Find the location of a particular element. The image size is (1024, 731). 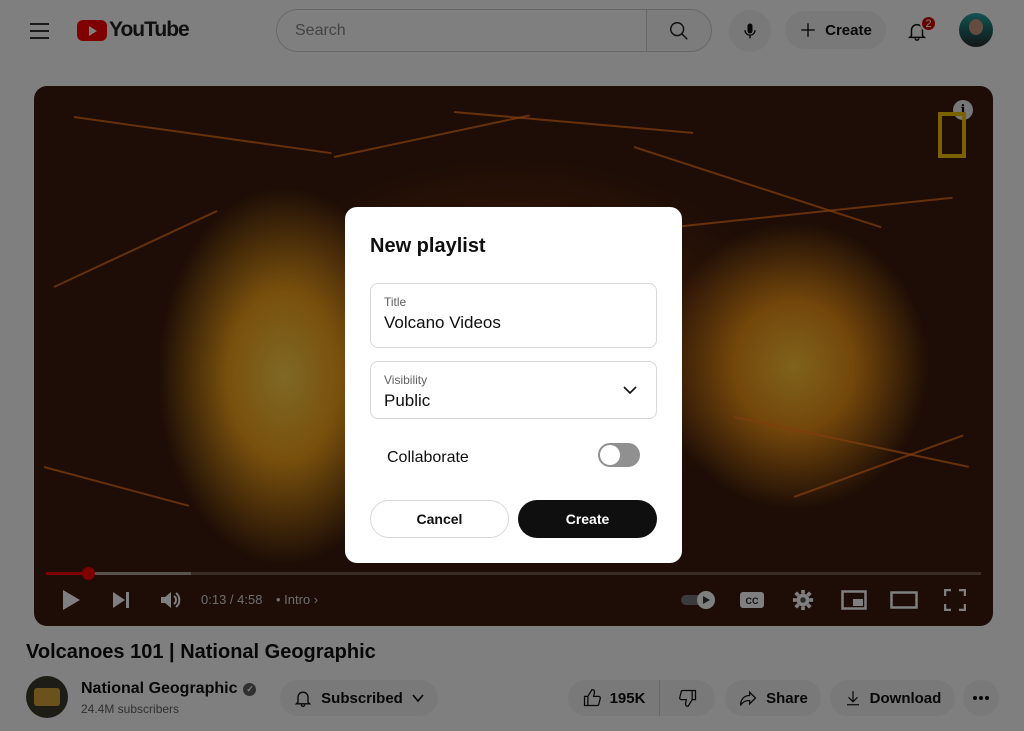

cancel-button: Cancel is located at coordinates (439, 519).